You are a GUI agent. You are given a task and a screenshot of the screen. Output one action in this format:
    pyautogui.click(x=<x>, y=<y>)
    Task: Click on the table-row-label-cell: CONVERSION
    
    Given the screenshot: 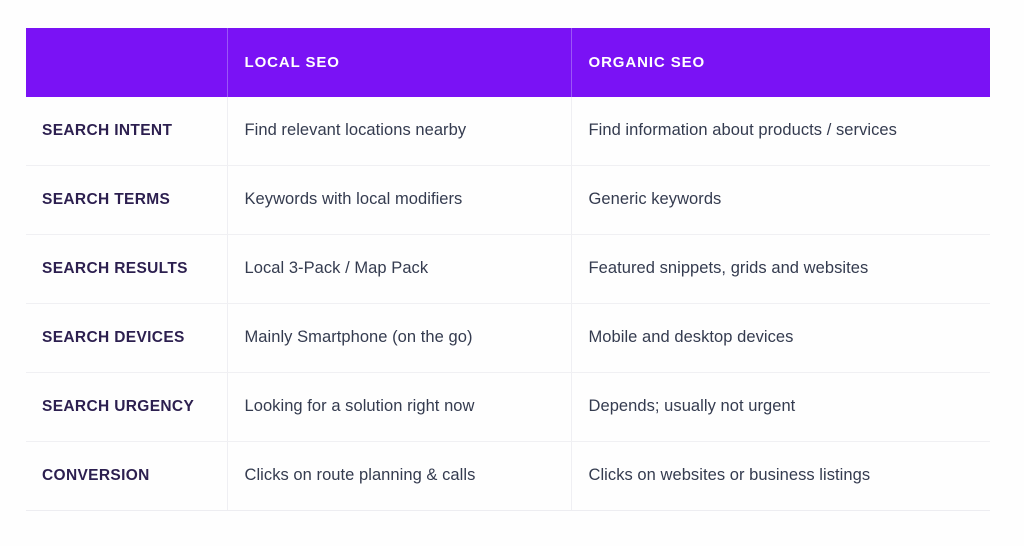 What is the action you would take?
    pyautogui.click(x=126, y=476)
    